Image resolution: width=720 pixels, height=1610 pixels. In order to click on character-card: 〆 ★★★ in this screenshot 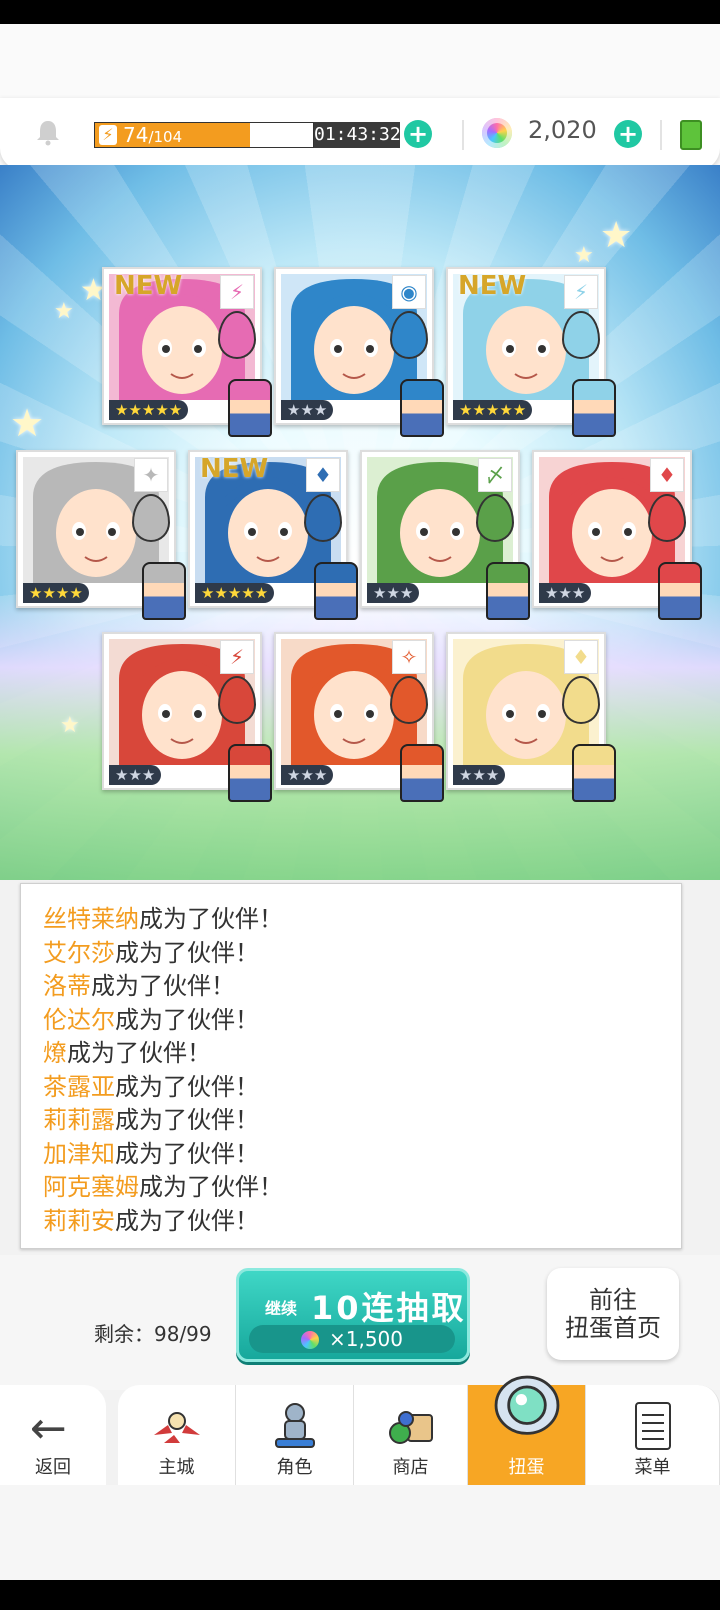, I will do `click(445, 535)`.